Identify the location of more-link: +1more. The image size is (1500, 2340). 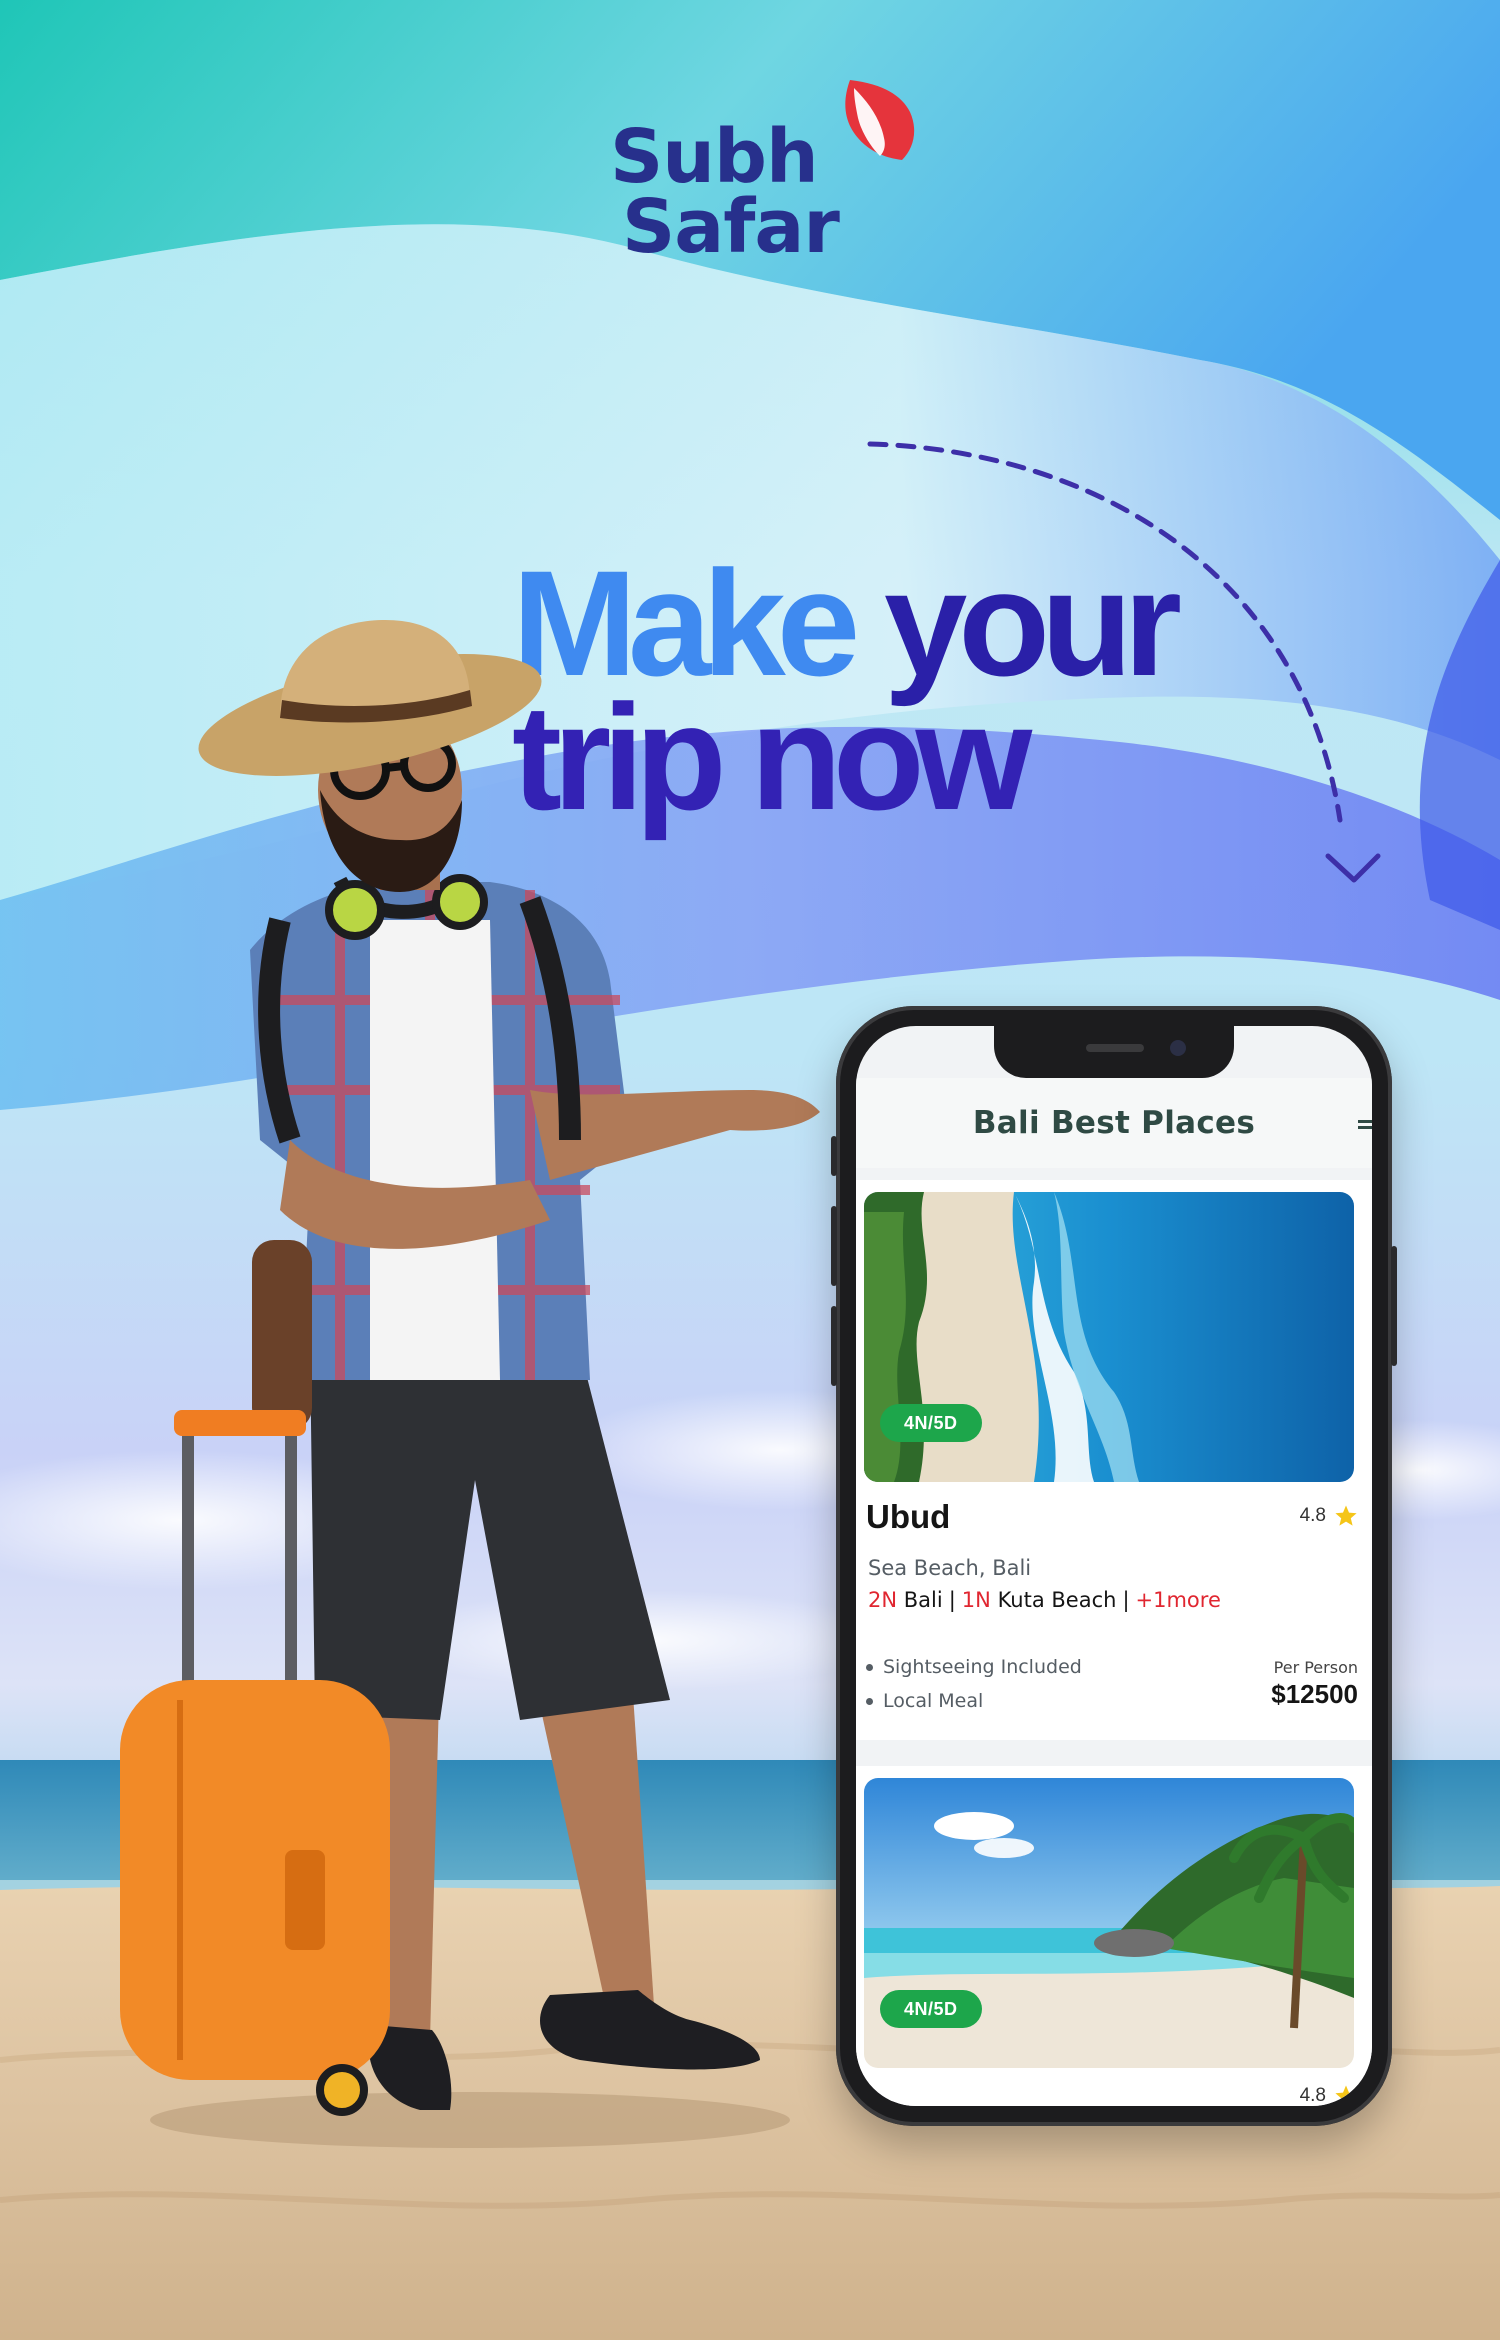
(1178, 1600).